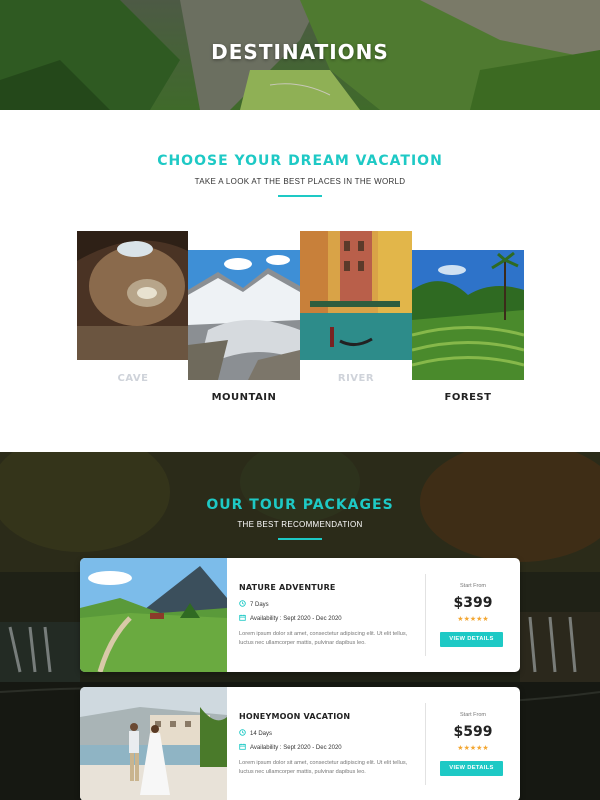 The width and height of the screenshot is (600, 800). I want to click on destination-river-image, so click(356, 295).